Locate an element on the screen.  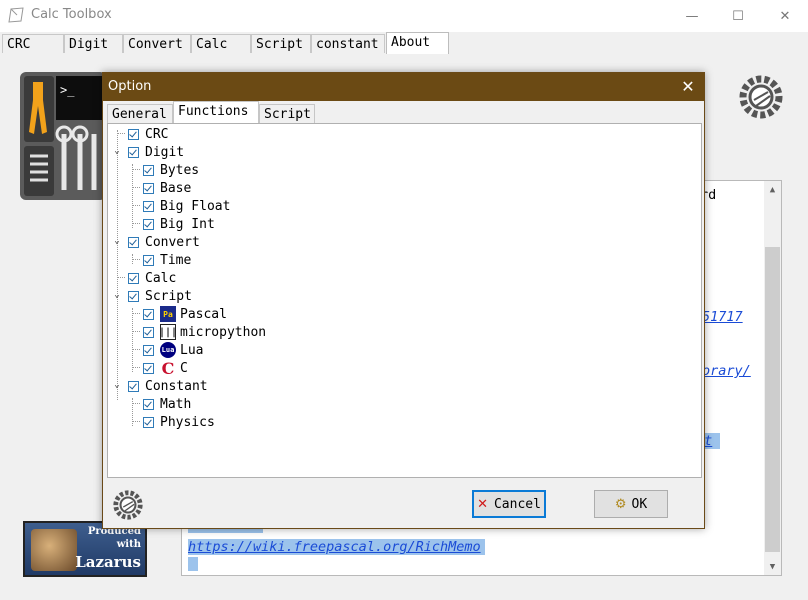
richmemo-link: https://wiki.freepascal.org/RichMemo is located at coordinates (336, 547).